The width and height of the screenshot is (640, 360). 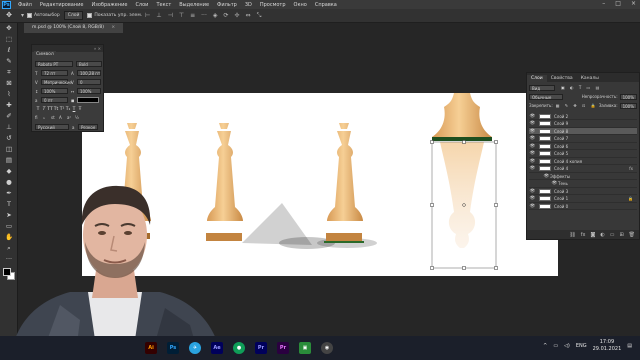 What do you see at coordinates (583, 124) in the screenshot?
I see `layer-row: 👁 Слой 9` at bounding box center [583, 124].